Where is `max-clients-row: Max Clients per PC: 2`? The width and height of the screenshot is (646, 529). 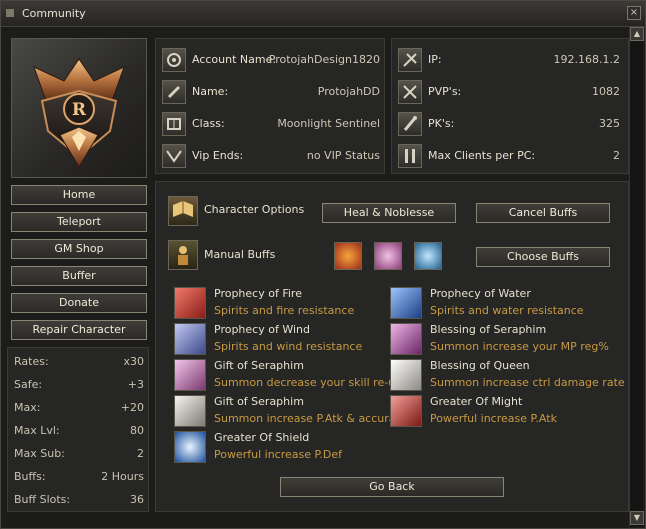 max-clients-row: Max Clients per PC: 2 is located at coordinates (509, 157).